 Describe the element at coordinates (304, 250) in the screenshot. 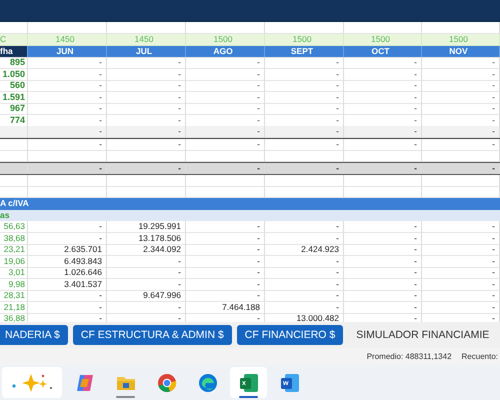

I see `table-cell: 2.424.923` at that location.